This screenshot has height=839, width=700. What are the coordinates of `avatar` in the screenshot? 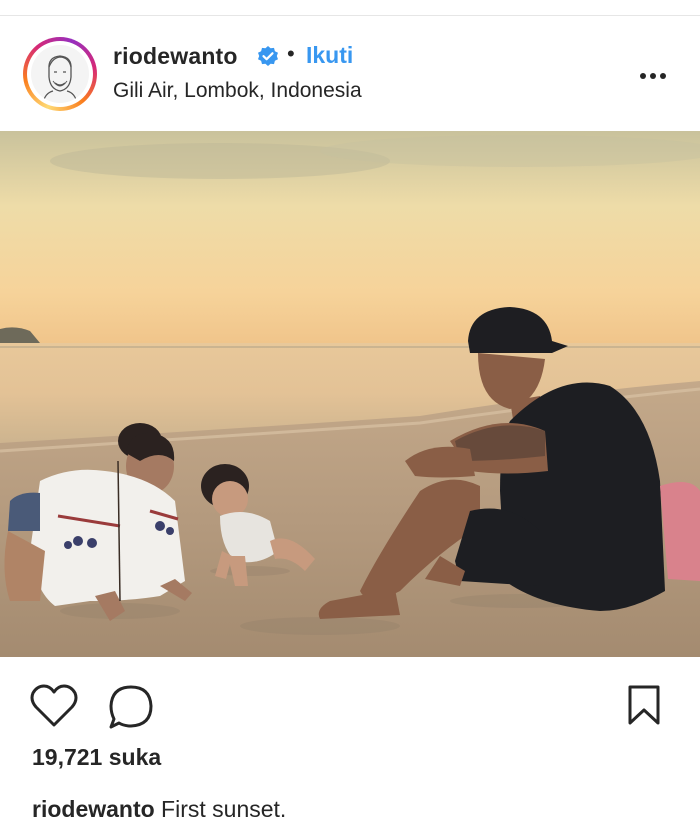 It's located at (60, 74).